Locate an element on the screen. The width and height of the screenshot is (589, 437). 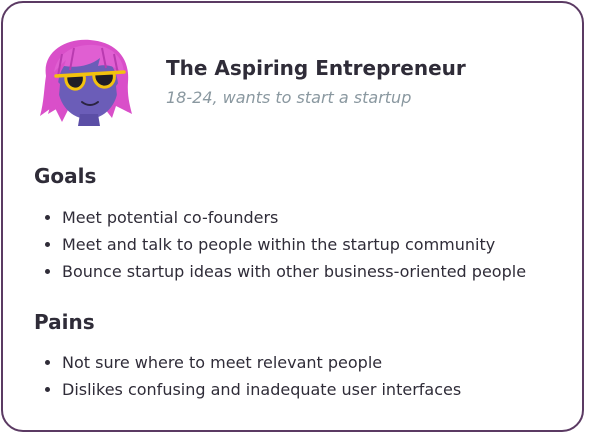
goals-heading: Goals is located at coordinates (65, 176).